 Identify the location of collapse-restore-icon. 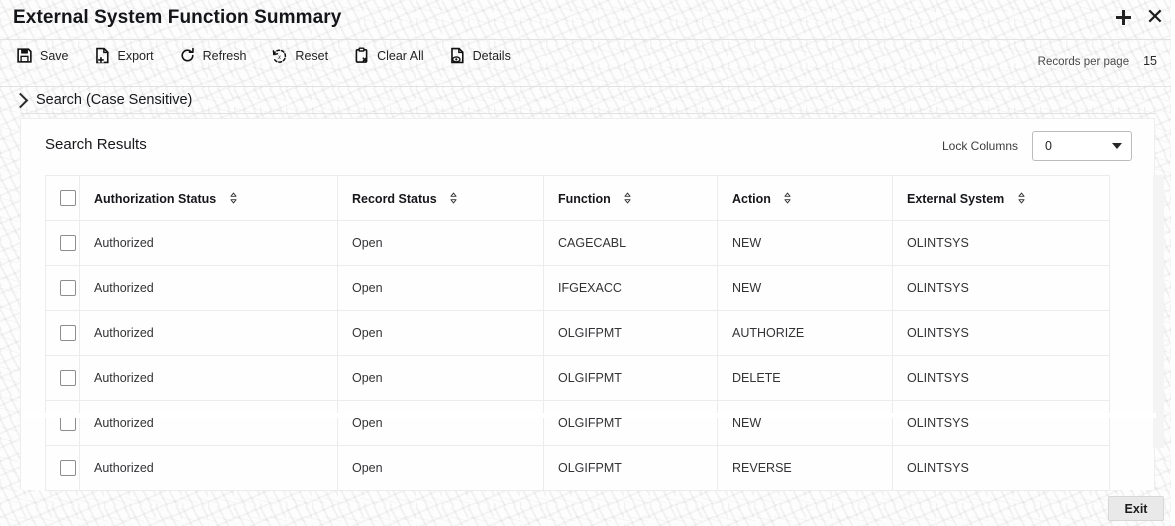
(1123, 17).